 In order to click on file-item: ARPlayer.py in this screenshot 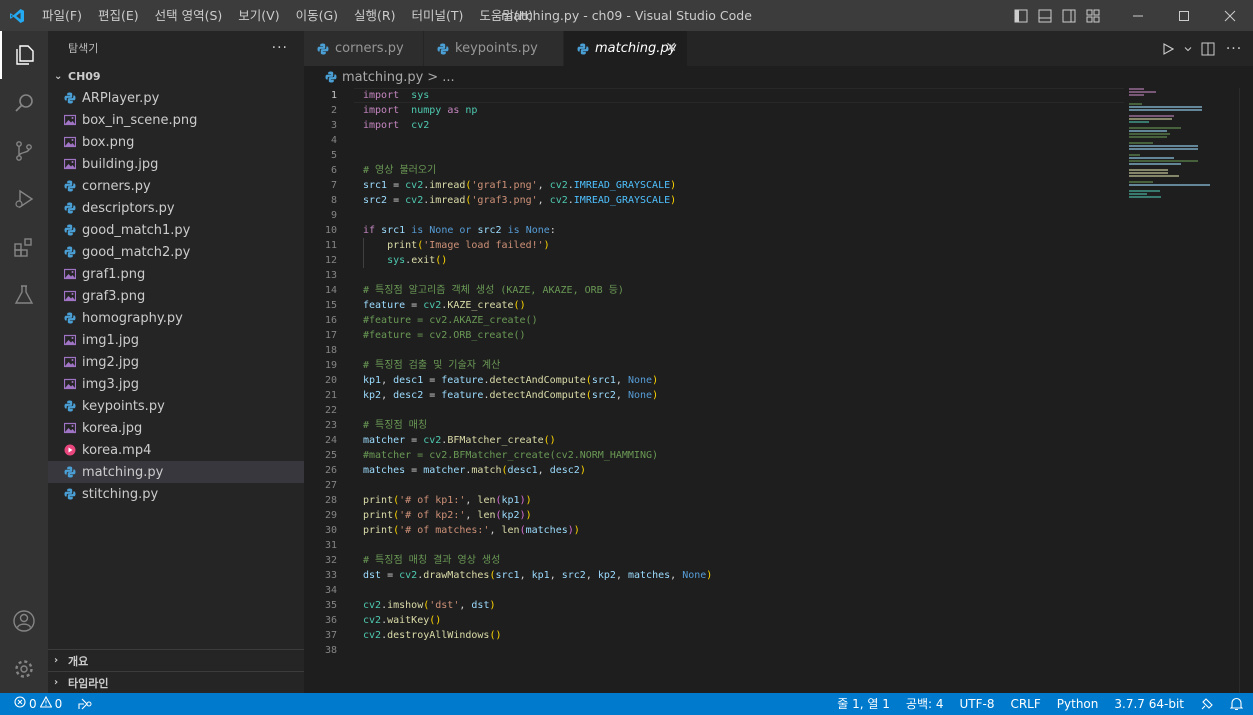, I will do `click(176, 98)`.